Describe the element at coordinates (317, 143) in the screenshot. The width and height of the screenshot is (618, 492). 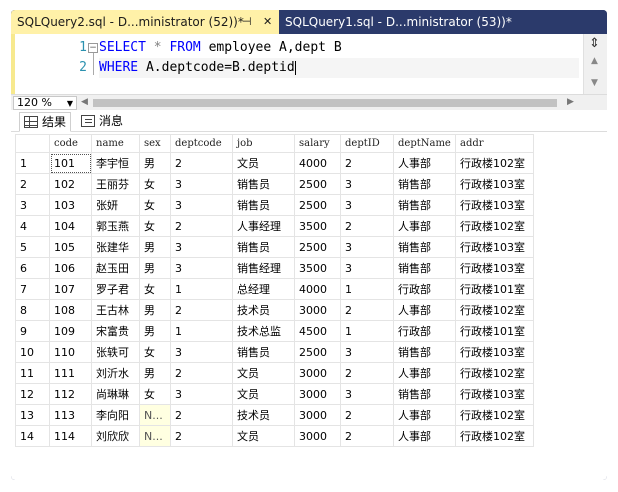
I see `column-header: salary` at that location.